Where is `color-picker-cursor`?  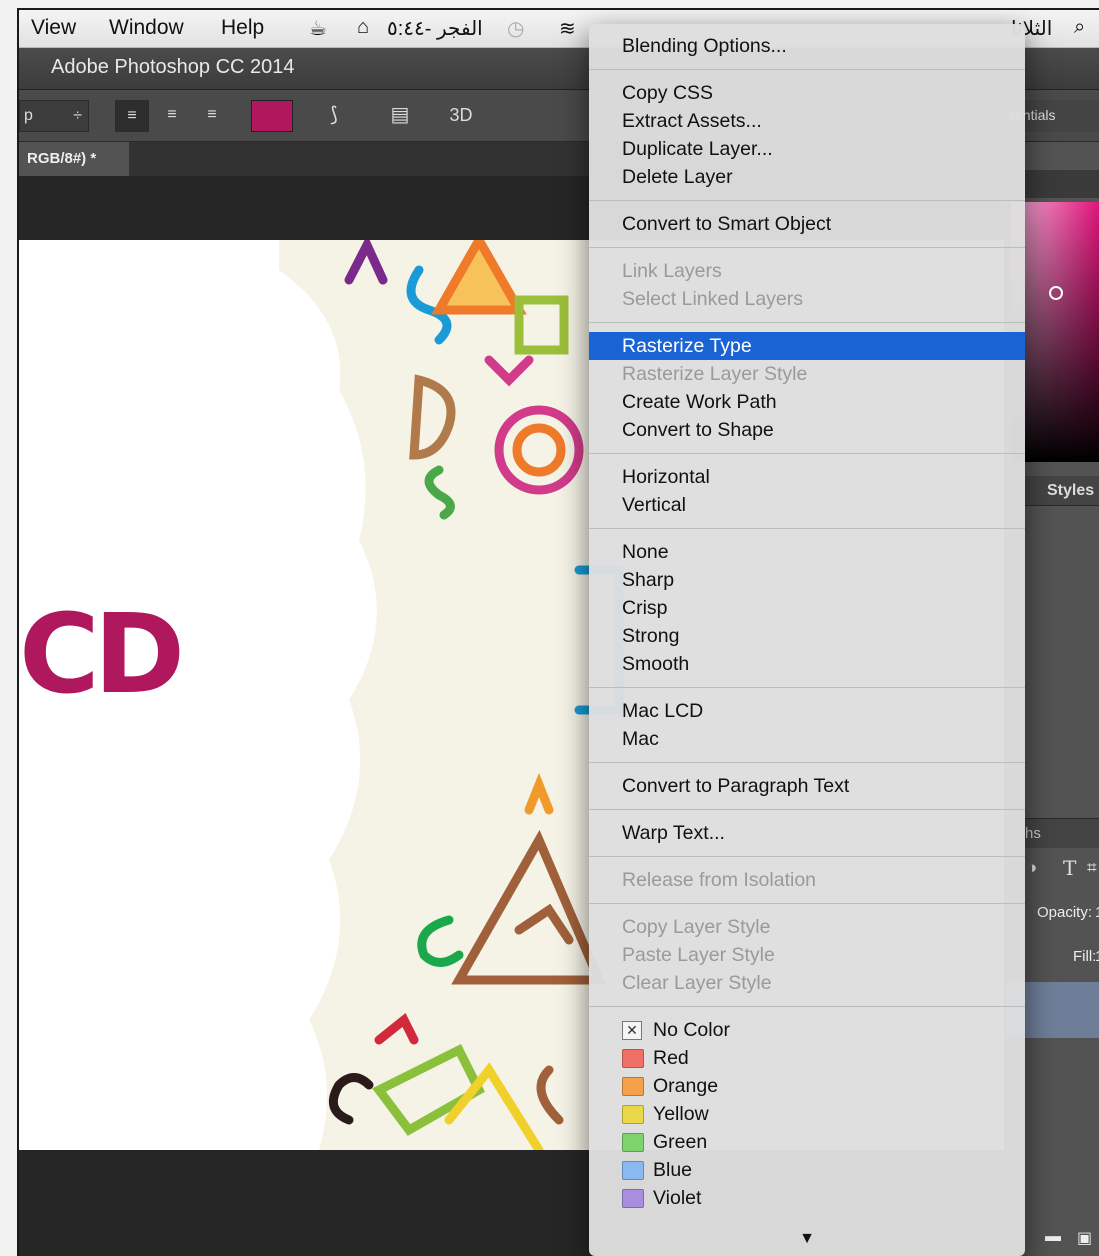
color-picker-cursor is located at coordinates (1056, 293).